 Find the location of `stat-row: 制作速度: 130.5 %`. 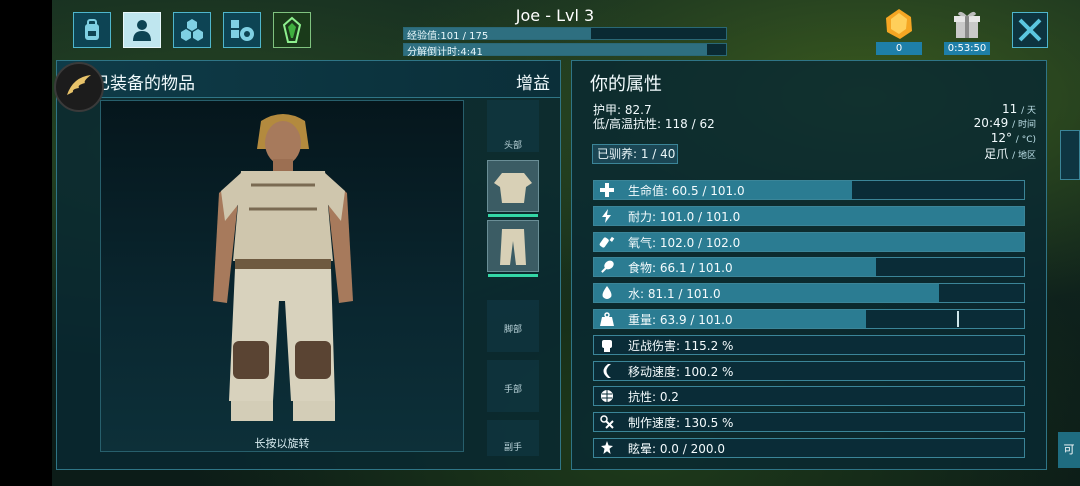

stat-row: 制作速度: 130.5 % is located at coordinates (809, 422).